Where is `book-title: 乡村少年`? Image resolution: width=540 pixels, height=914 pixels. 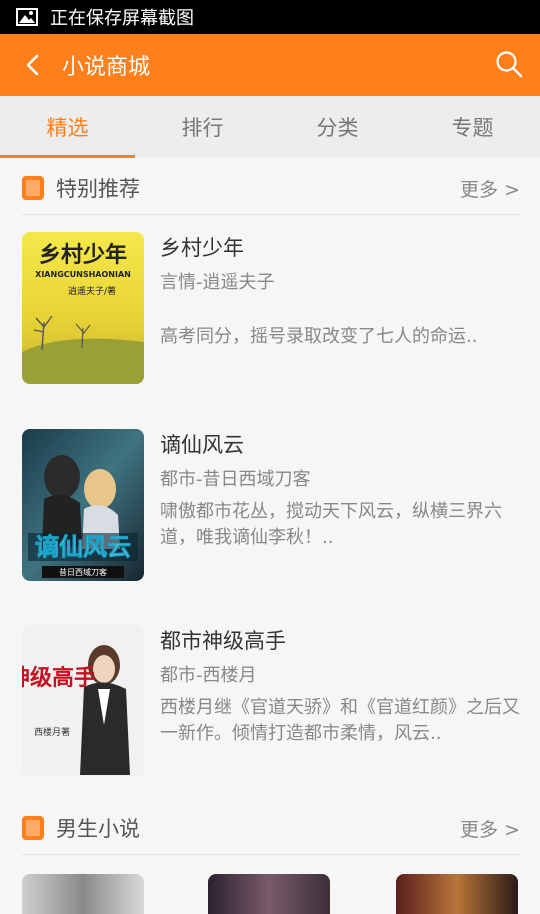
book-title: 乡村少年 is located at coordinates (202, 248).